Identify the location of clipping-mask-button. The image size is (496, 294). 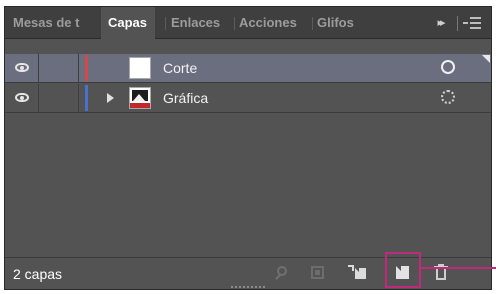
(318, 273).